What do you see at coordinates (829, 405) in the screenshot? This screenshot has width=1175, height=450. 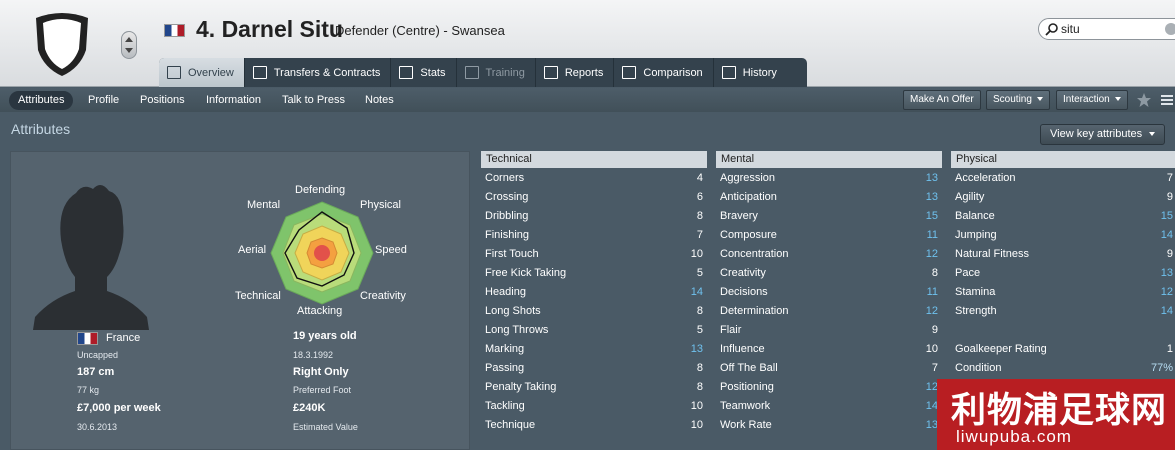 I see `attribute-row: Teamwork 14` at bounding box center [829, 405].